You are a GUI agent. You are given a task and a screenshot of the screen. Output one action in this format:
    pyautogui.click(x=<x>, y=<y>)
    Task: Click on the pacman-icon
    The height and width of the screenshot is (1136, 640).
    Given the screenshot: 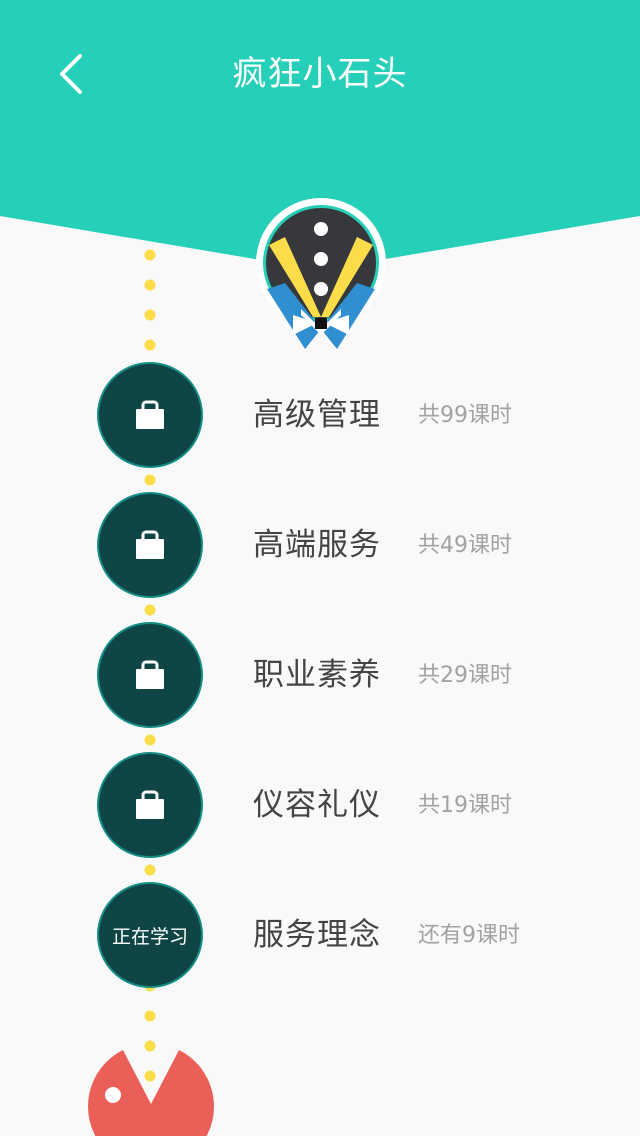 What is the action you would take?
    pyautogui.click(x=151, y=1093)
    